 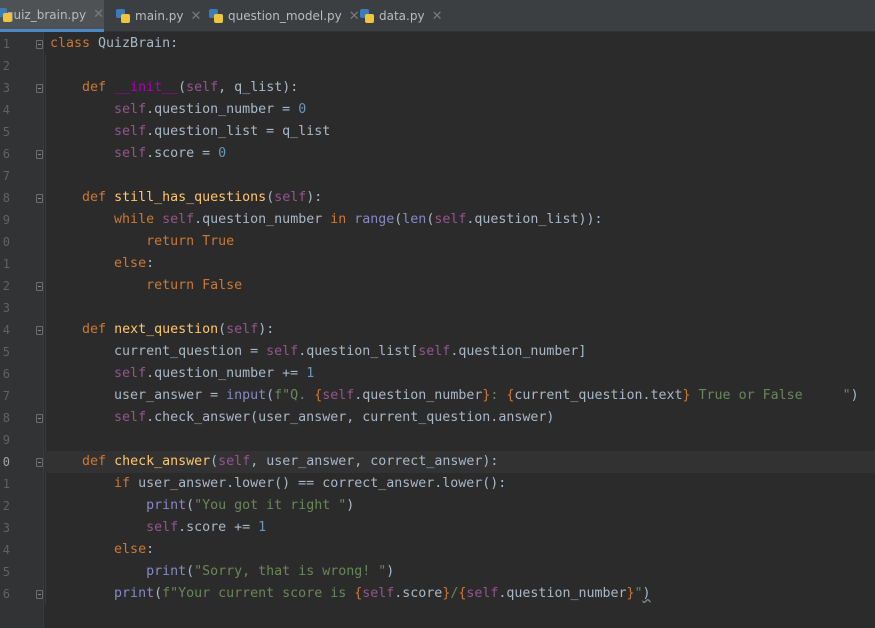 What do you see at coordinates (258, 593) in the screenshot?
I see `code-token: f"Your current score is` at bounding box center [258, 593].